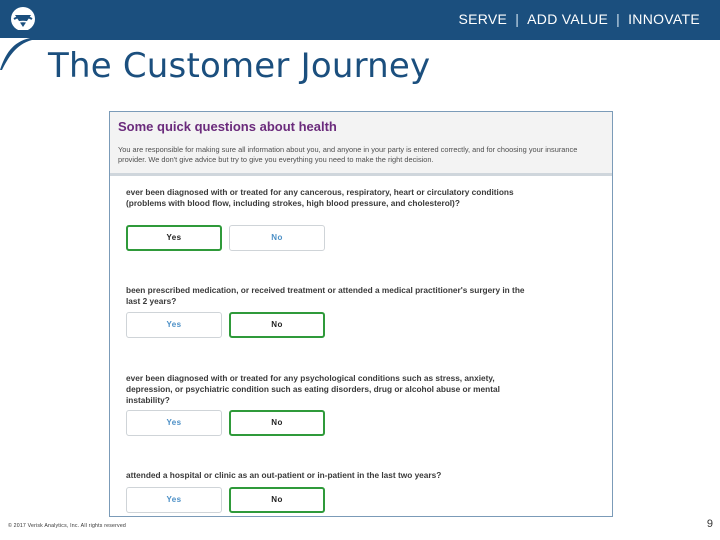 This screenshot has width=720, height=540. What do you see at coordinates (227, 126) in the screenshot?
I see `panel-title: Some quick questions about health` at bounding box center [227, 126].